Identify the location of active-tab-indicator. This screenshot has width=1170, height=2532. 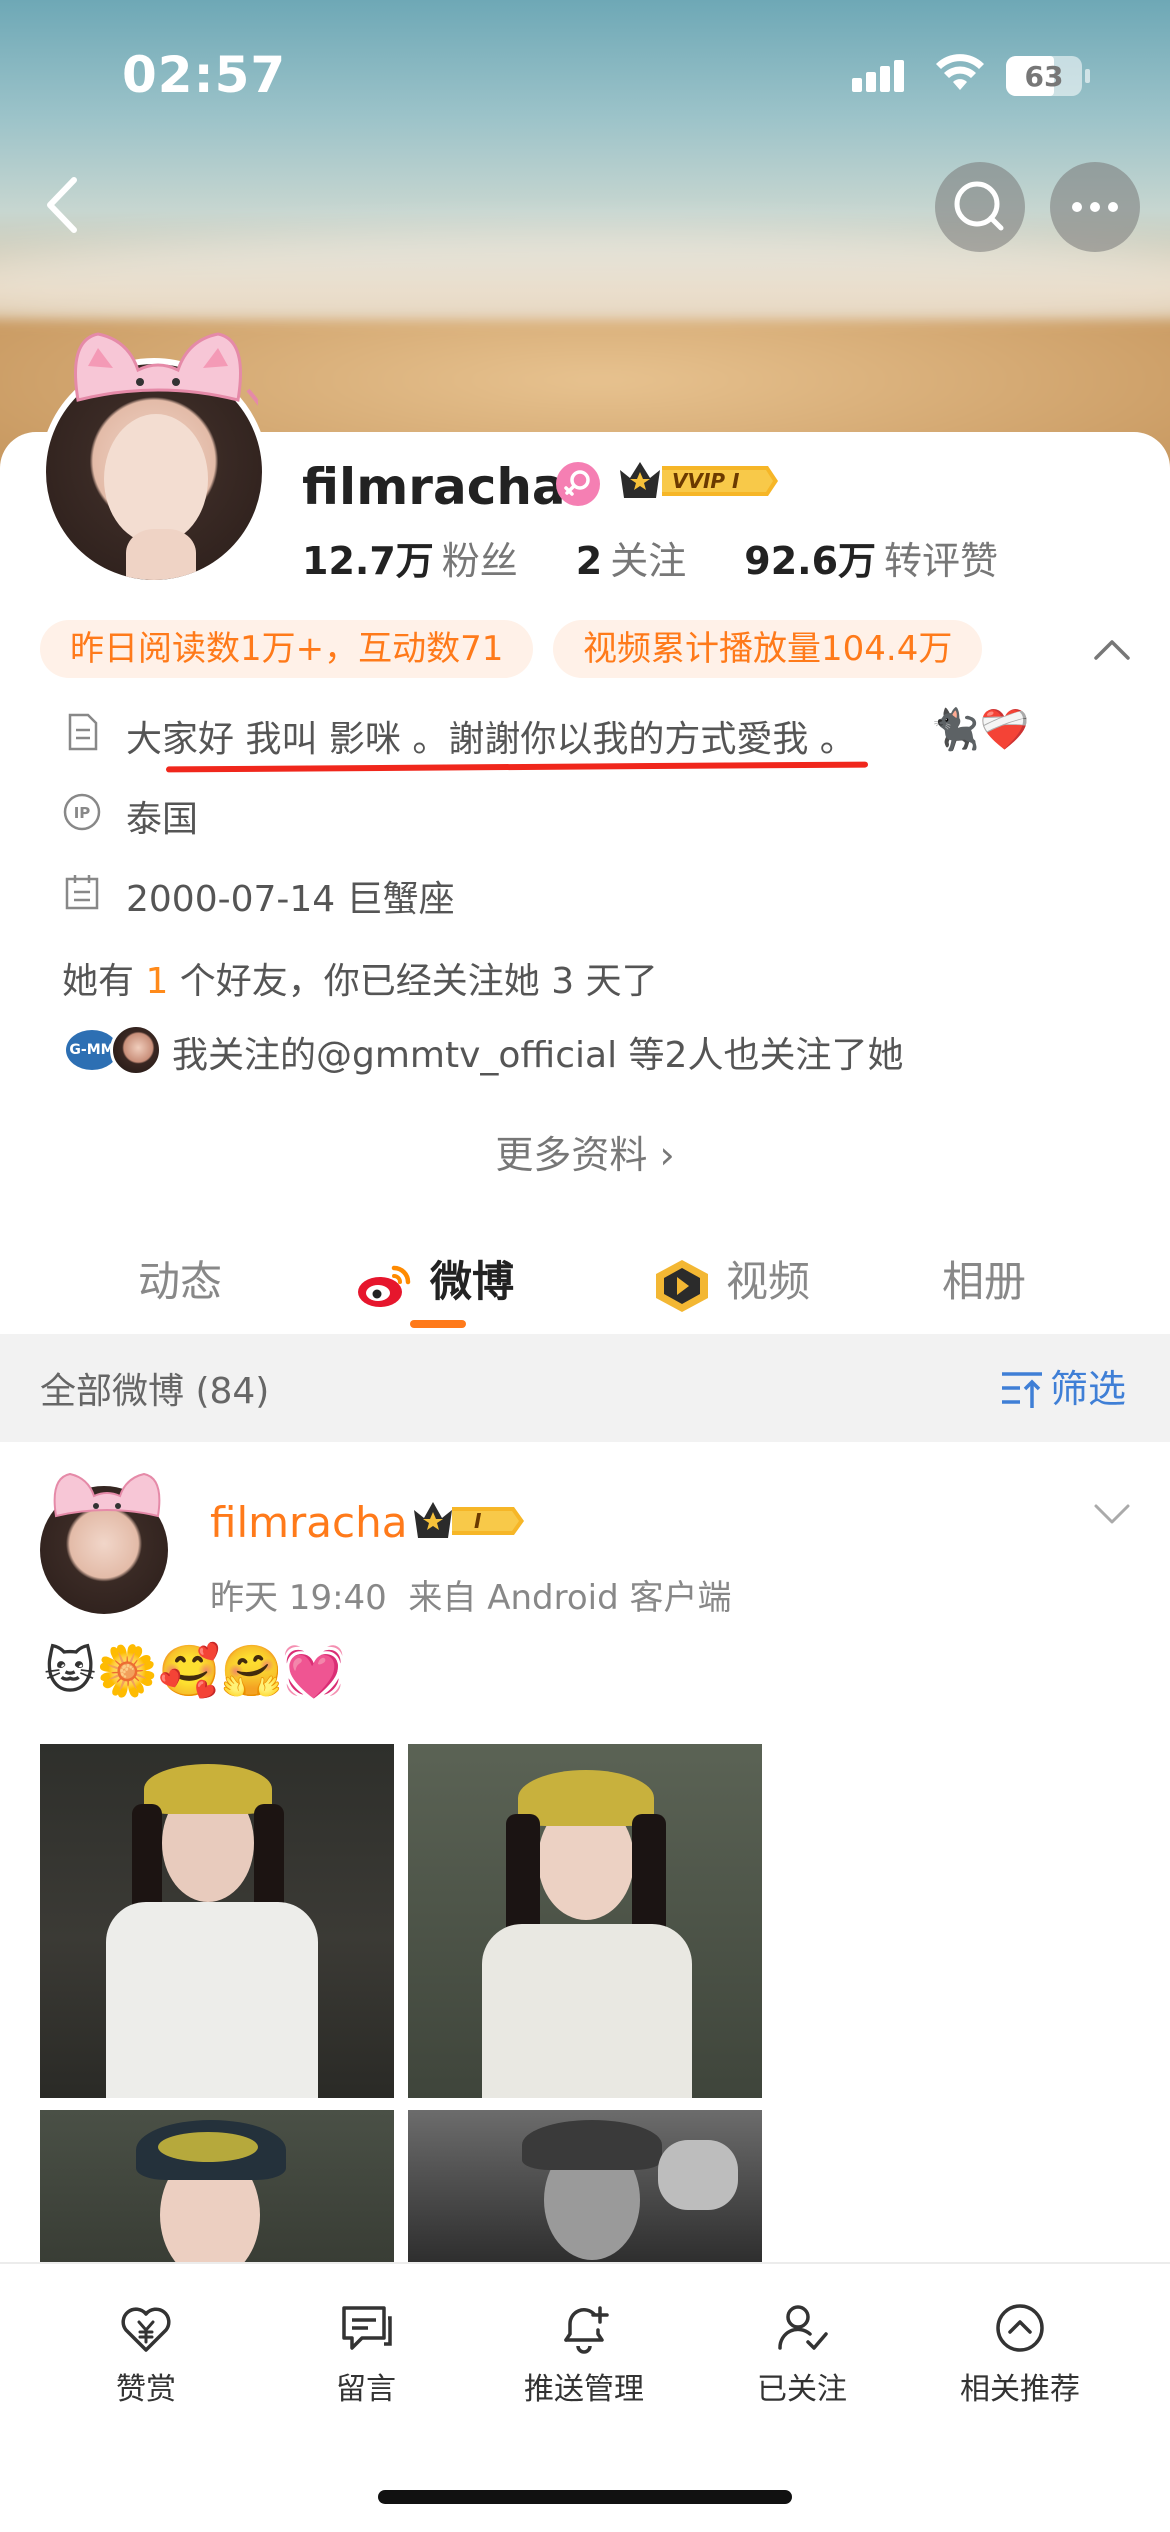
(438, 1324).